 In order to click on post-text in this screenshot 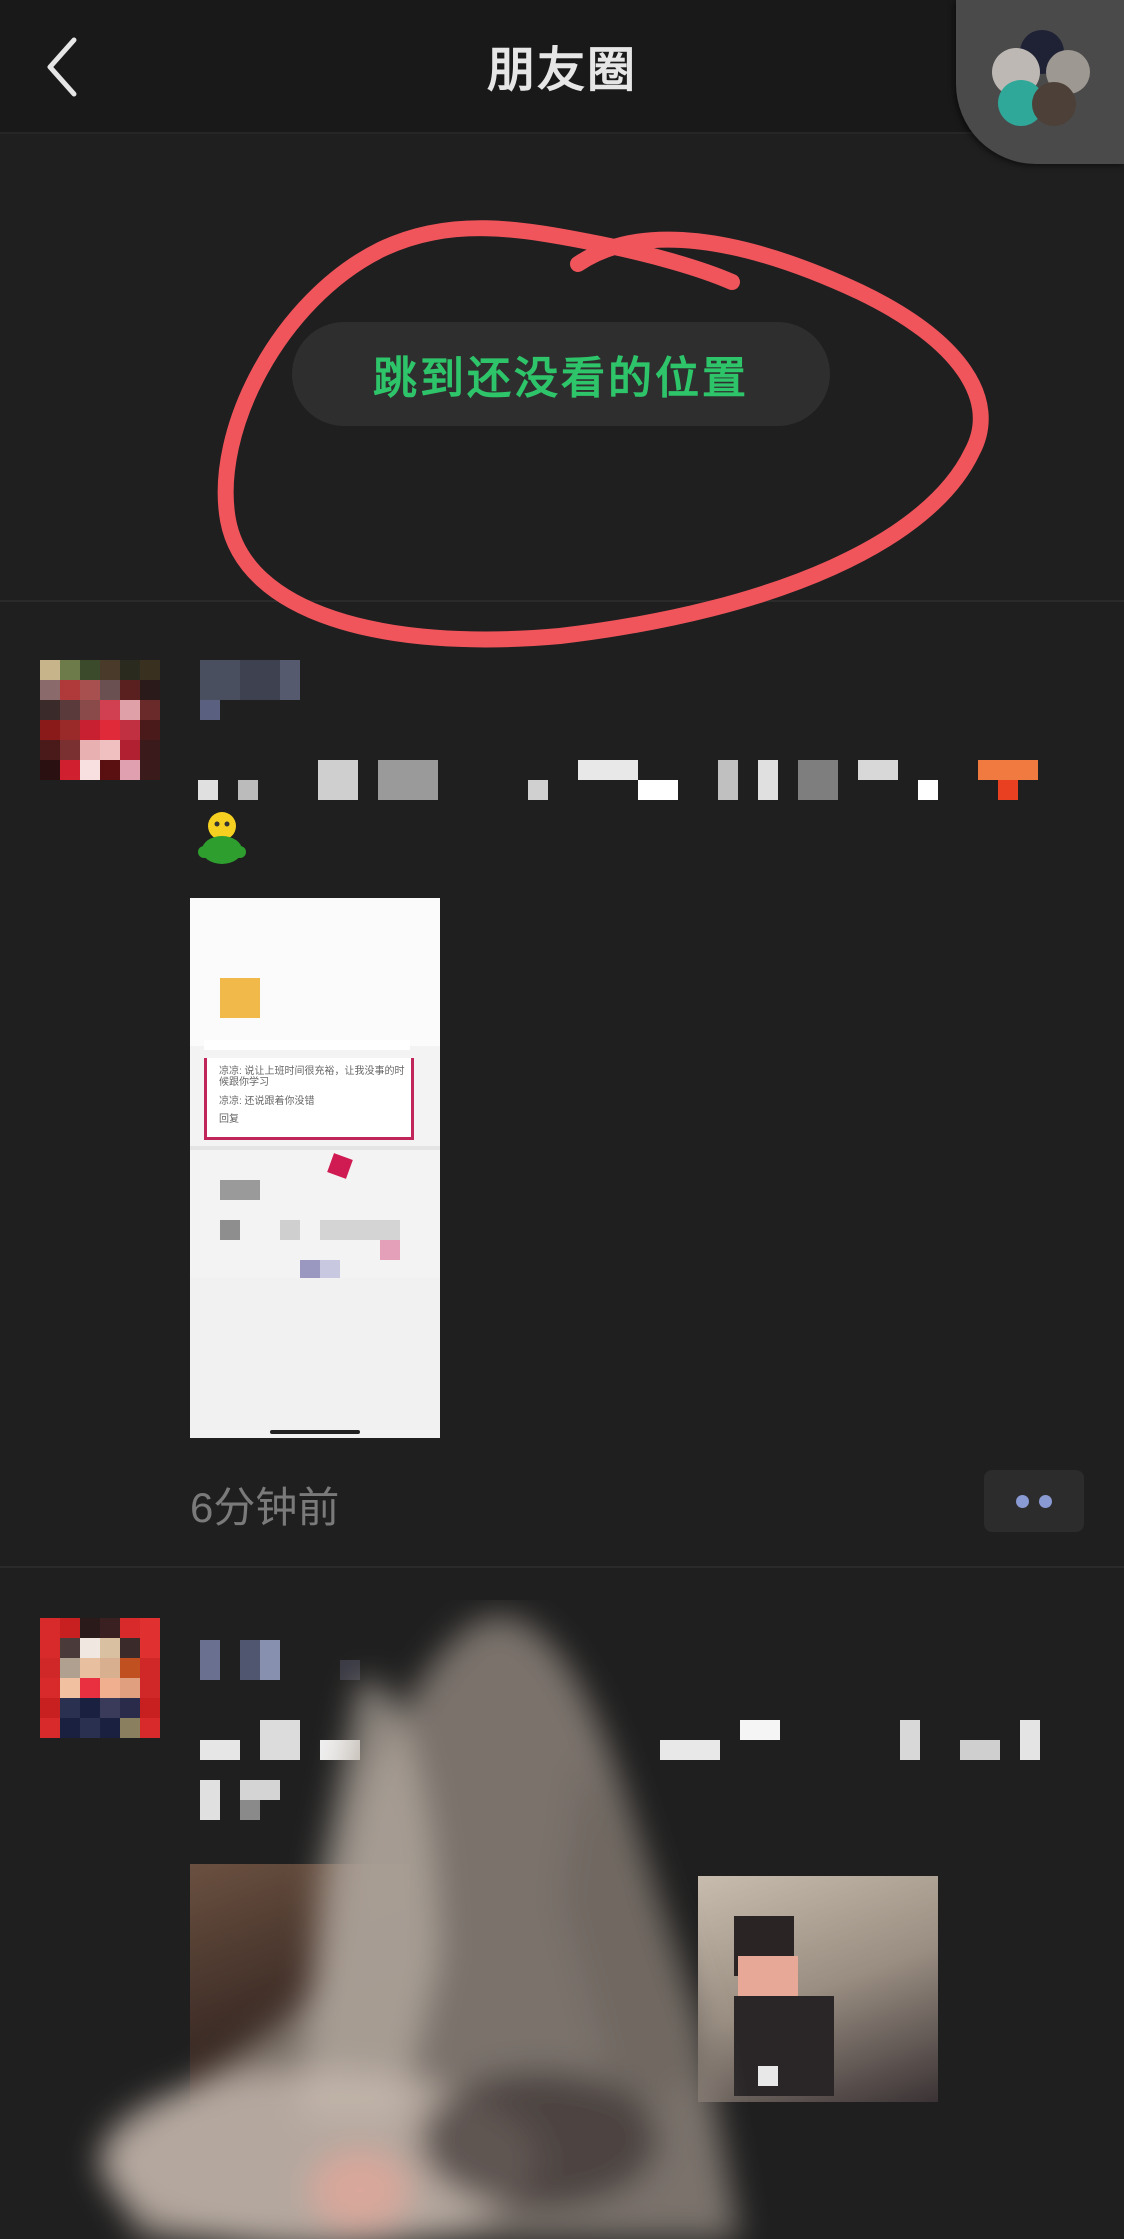, I will do `click(618, 780)`.